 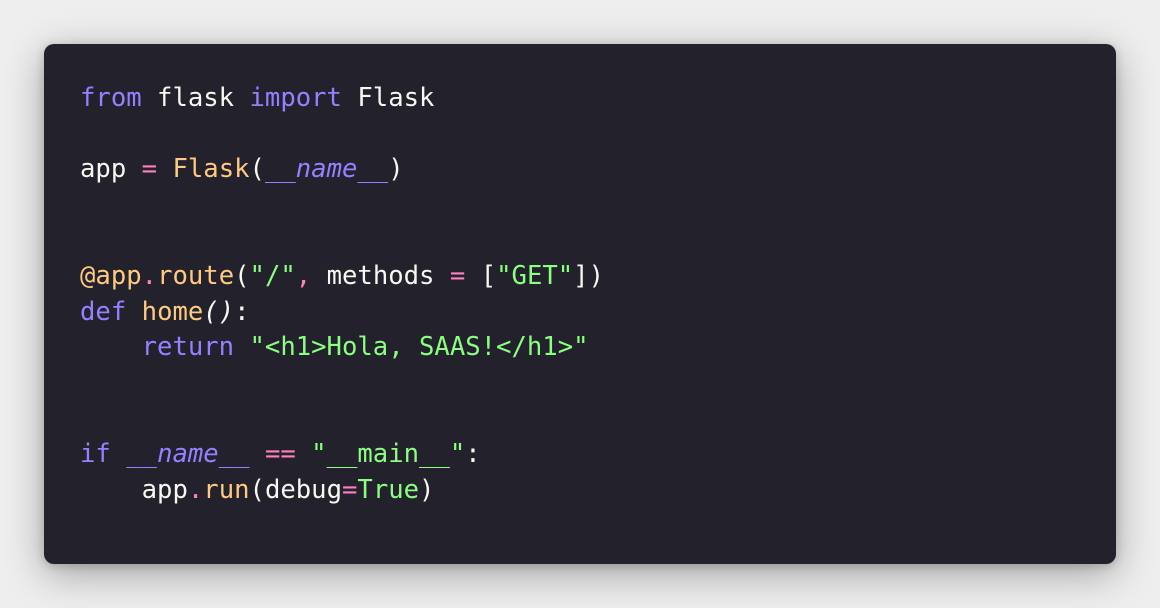 I want to click on keyword-def: def, so click(x=103, y=311).